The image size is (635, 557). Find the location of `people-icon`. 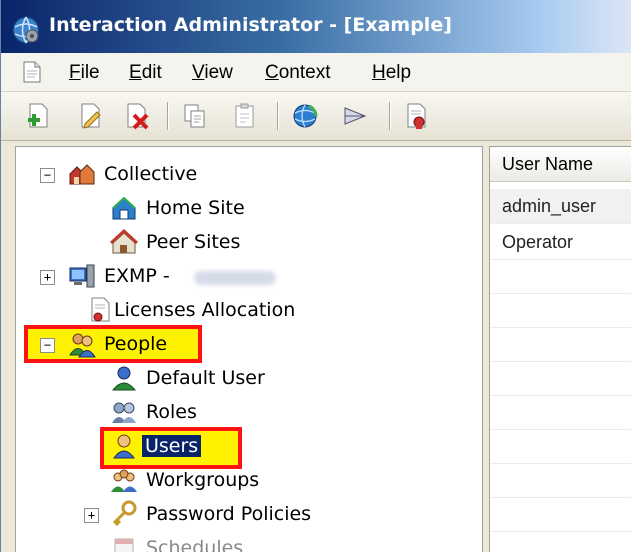

people-icon is located at coordinates (82, 345).